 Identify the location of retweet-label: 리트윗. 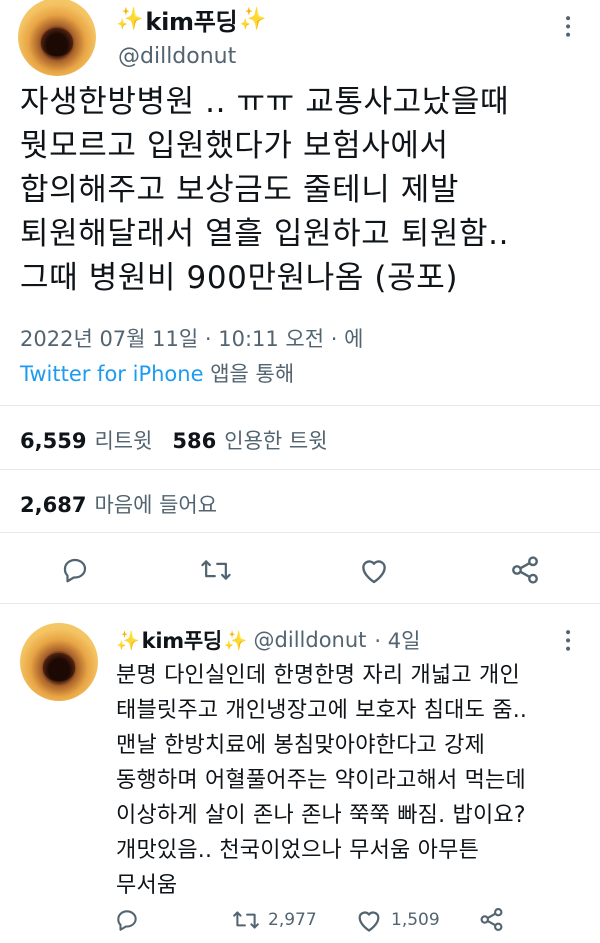
(123, 440).